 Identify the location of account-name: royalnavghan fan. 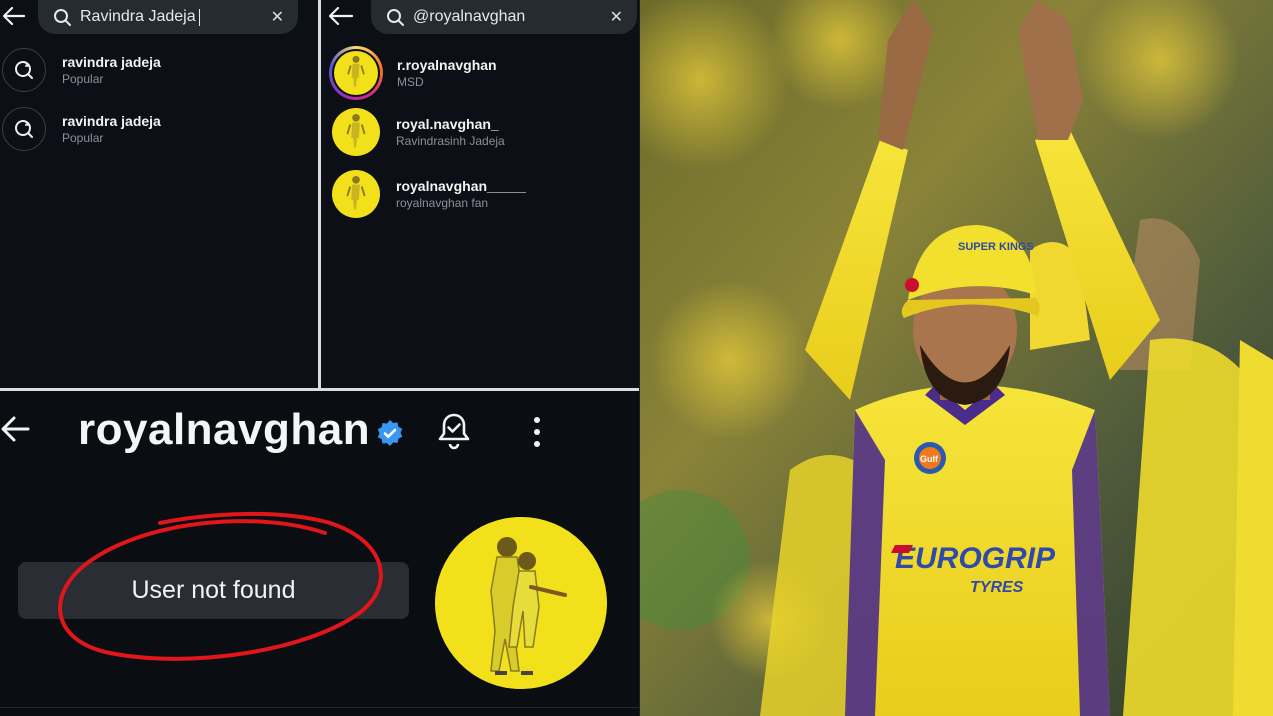
(442, 203).